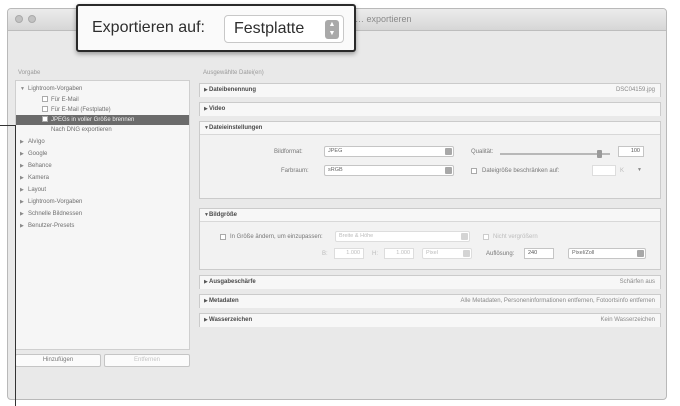  I want to click on tree-item-lightroom-presets-2: ▶ Lightroom-Vorgaben, so click(102, 202).